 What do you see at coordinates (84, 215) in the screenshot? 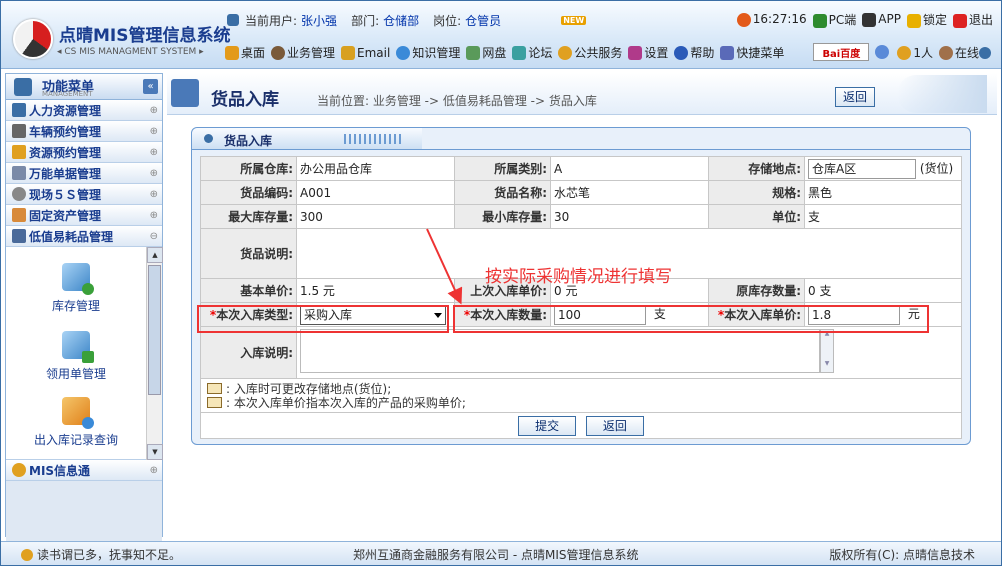
I see `sidebar-item-assets: 固定资产管理 ⊕` at bounding box center [84, 215].